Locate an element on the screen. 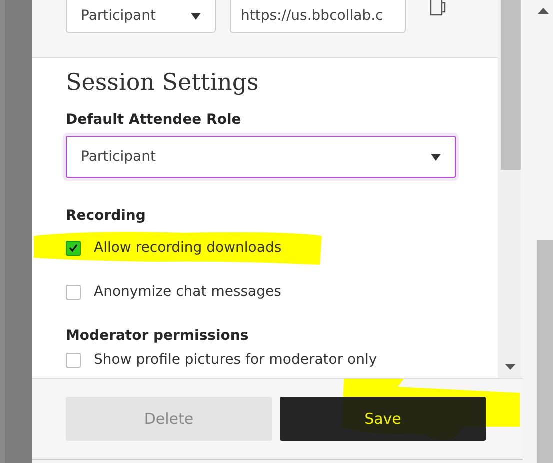  checkbox-label: Anonymize chat messages is located at coordinates (188, 292).